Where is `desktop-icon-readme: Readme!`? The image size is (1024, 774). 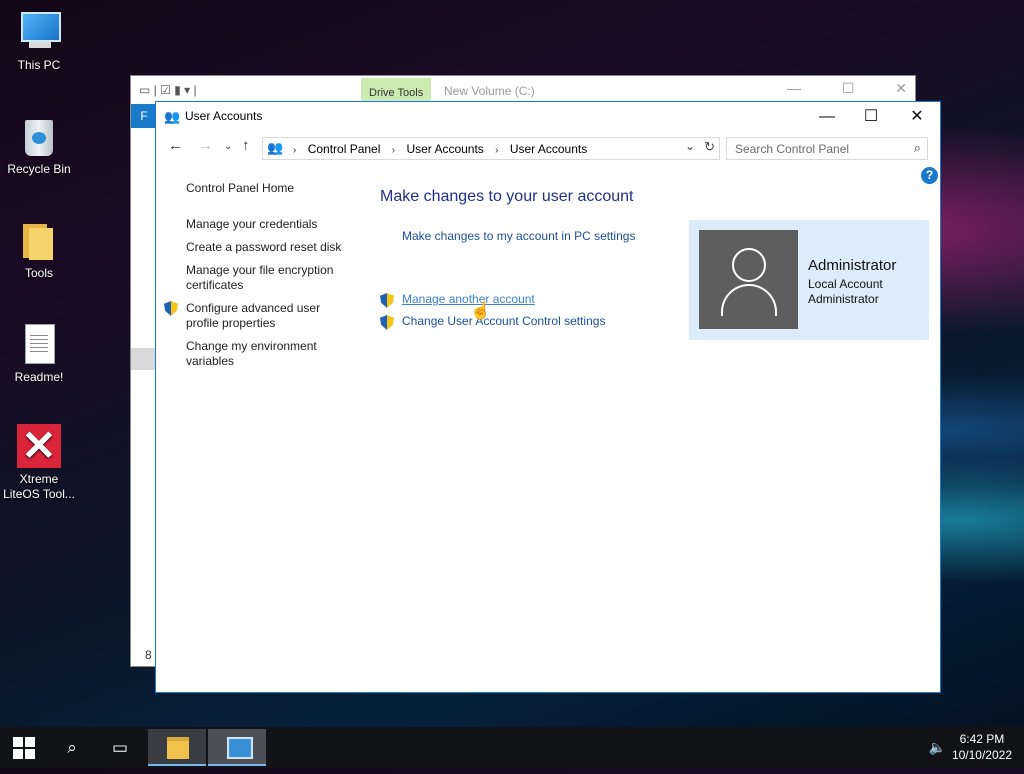
desktop-icon-readme: Readme! is located at coordinates (39, 353).